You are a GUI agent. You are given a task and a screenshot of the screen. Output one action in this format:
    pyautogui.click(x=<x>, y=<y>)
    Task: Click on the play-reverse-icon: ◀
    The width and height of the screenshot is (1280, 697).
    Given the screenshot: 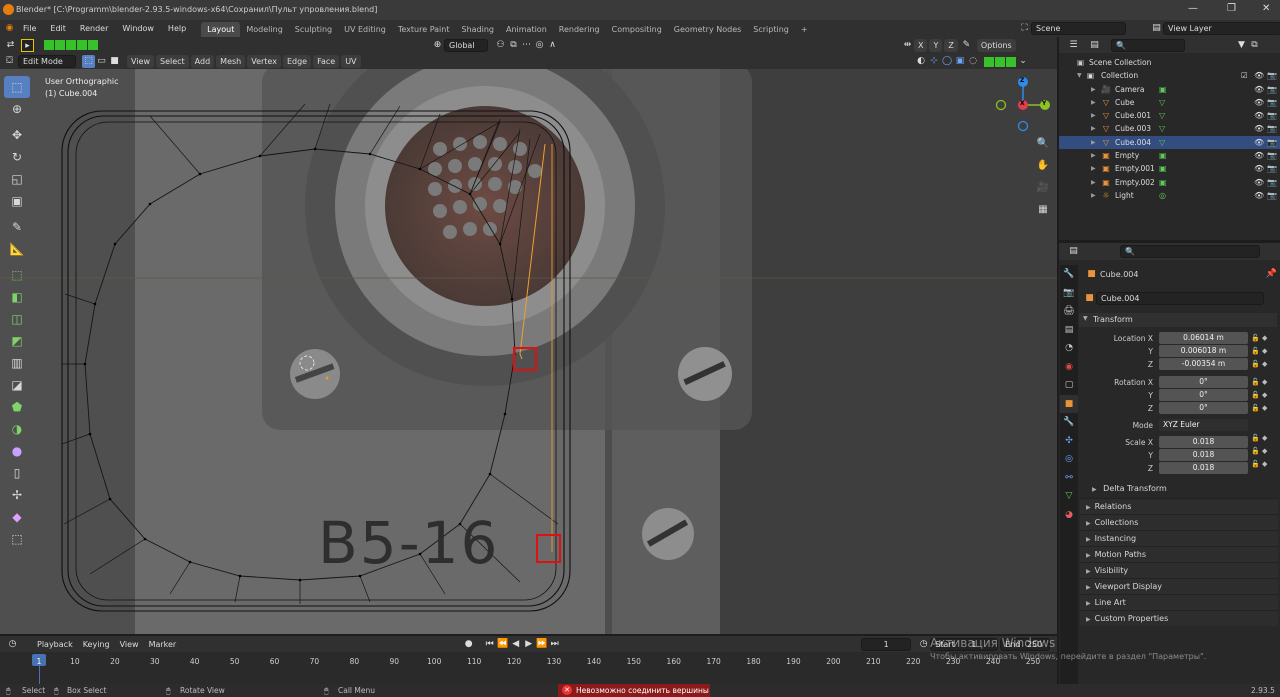 What is the action you would take?
    pyautogui.click(x=515, y=644)
    